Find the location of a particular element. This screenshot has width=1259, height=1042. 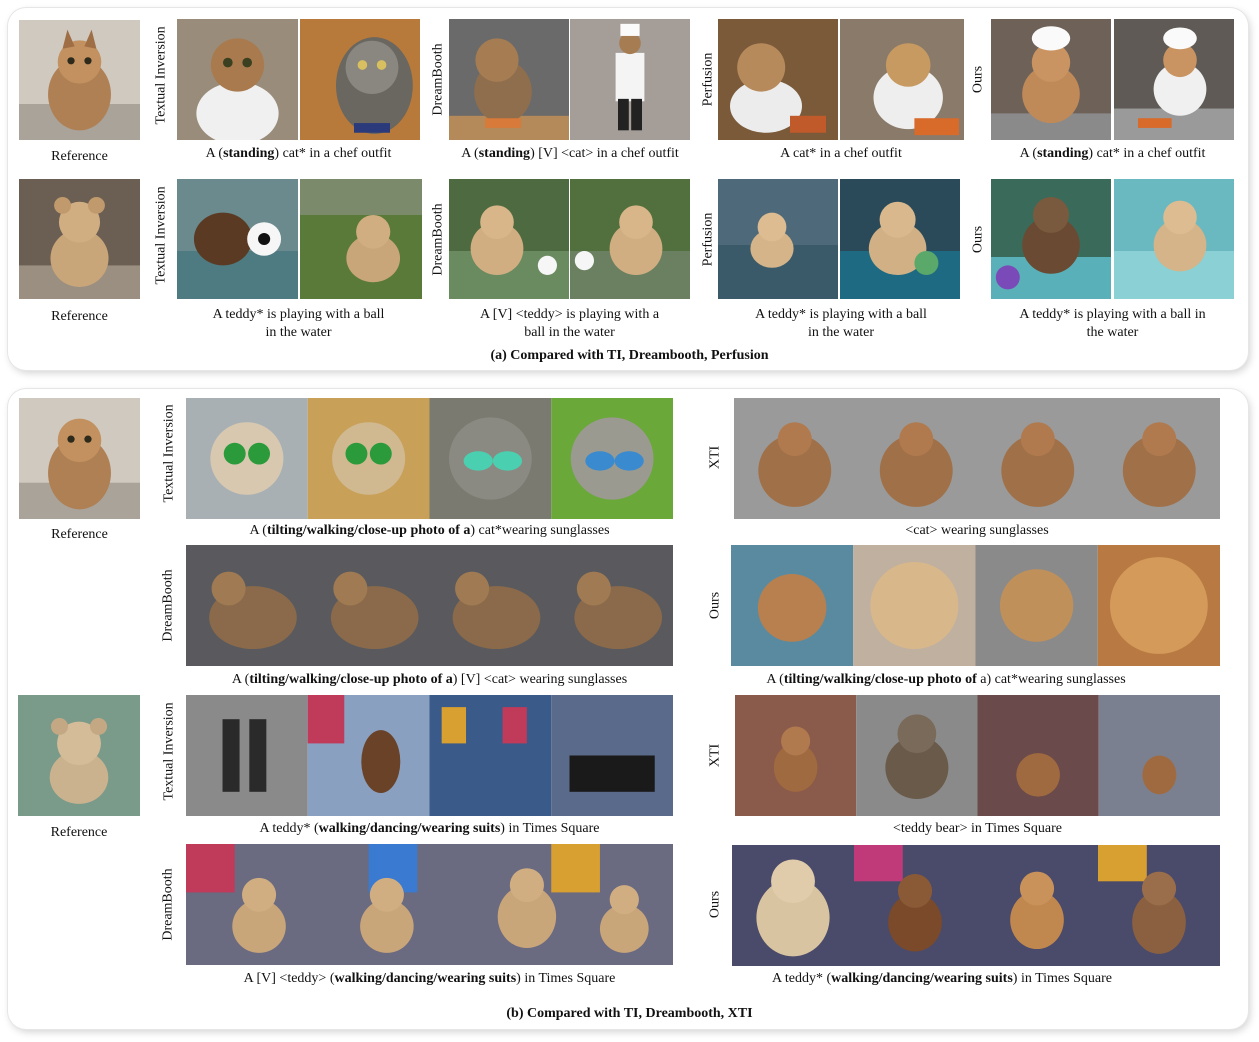

ti-cat-sunglasses-strip is located at coordinates (429, 458).